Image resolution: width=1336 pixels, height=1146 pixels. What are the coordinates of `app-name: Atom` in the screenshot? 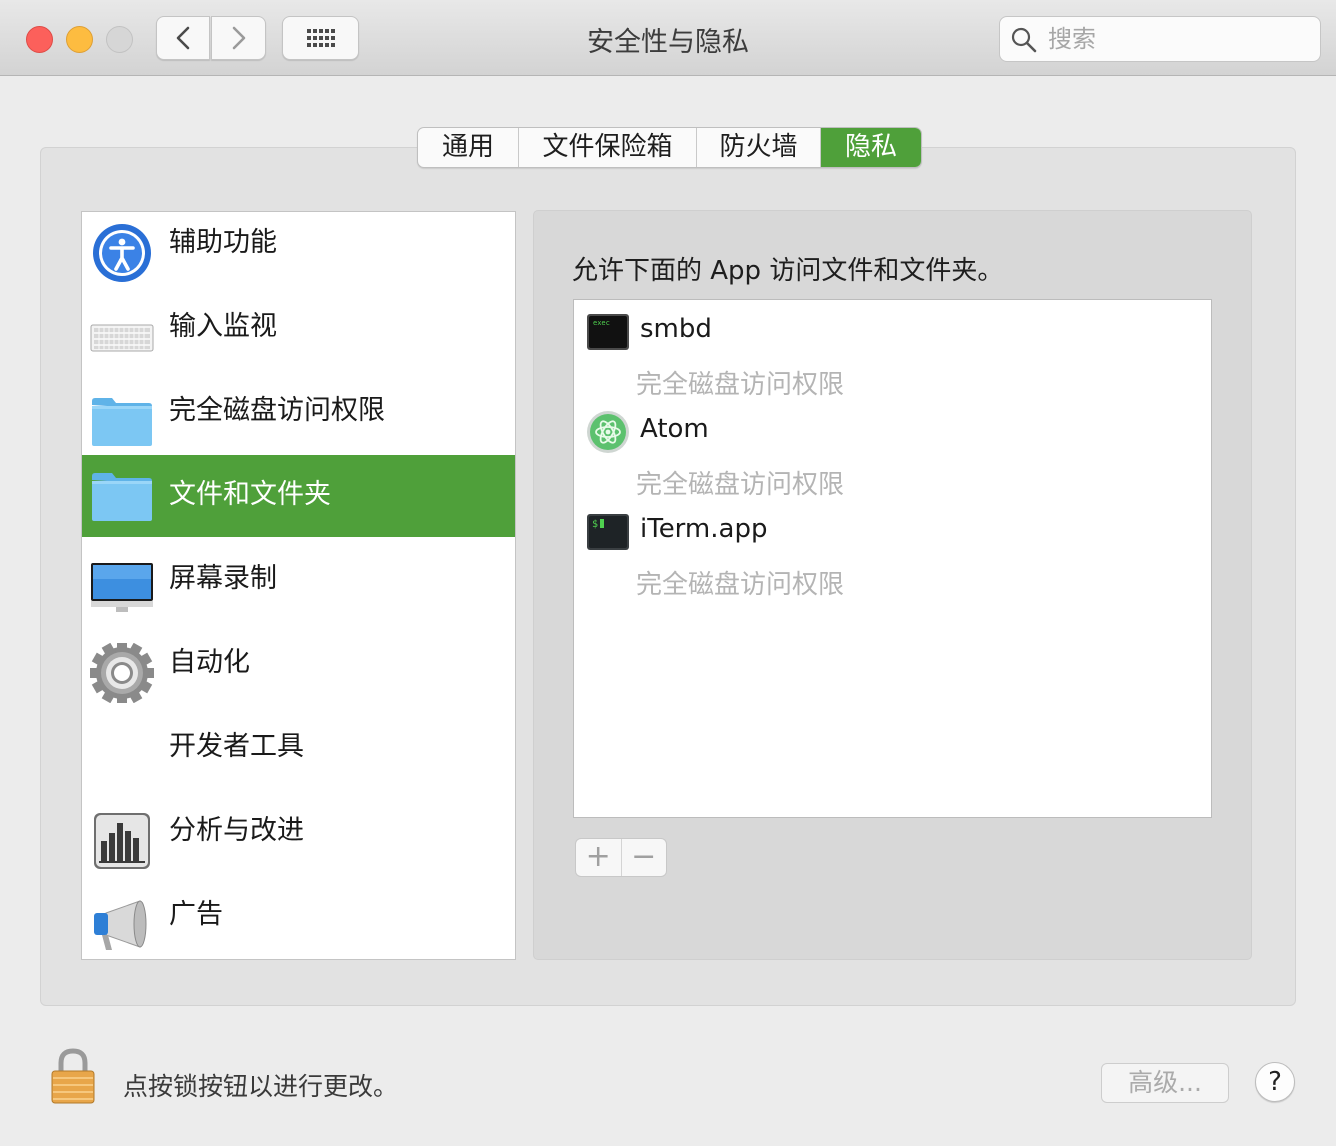 It's located at (674, 429).